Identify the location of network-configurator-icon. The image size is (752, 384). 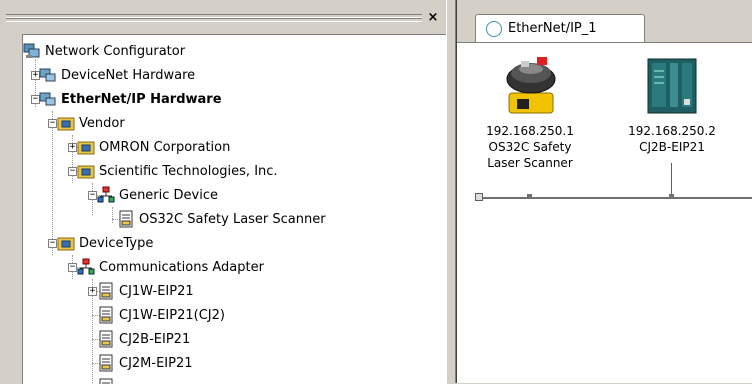
(32, 51).